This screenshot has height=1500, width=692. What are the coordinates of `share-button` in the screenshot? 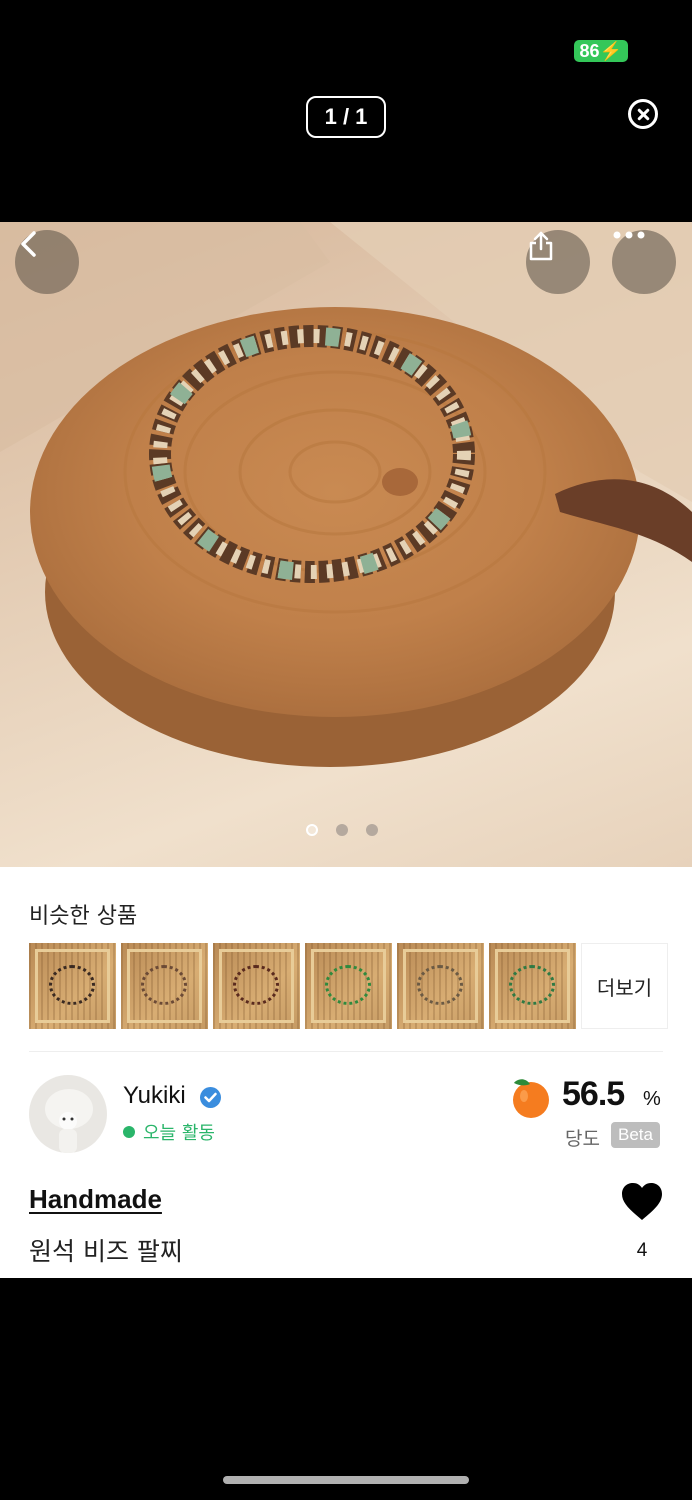 It's located at (558, 262).